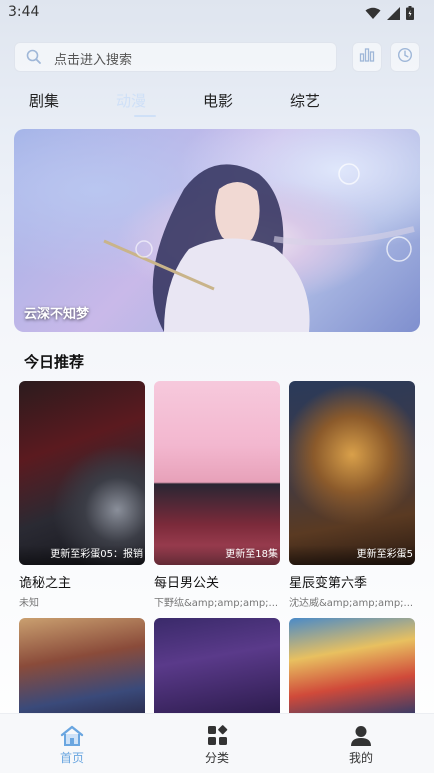 The image size is (434, 773). I want to click on tab-movie: 电影, so click(218, 100).